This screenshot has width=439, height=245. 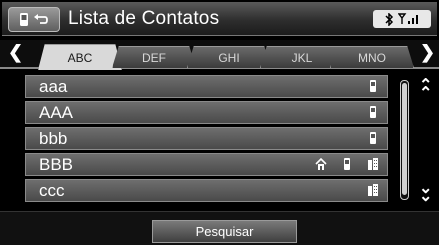 I want to click on list-item: bbb, so click(x=206, y=138).